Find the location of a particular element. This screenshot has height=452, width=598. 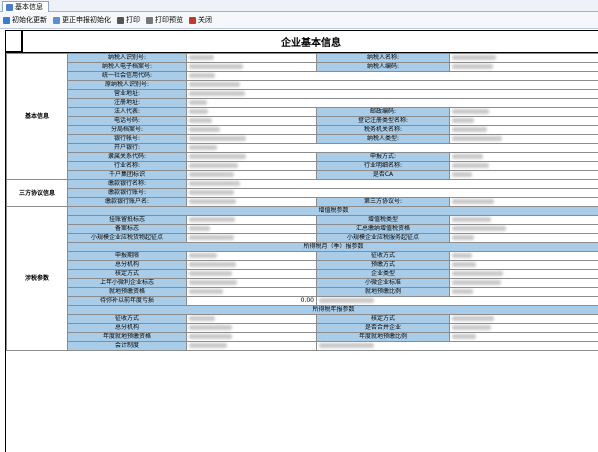

table-row: 基本信息 纳税人识别号: 纳税人名称: is located at coordinates (302, 58).